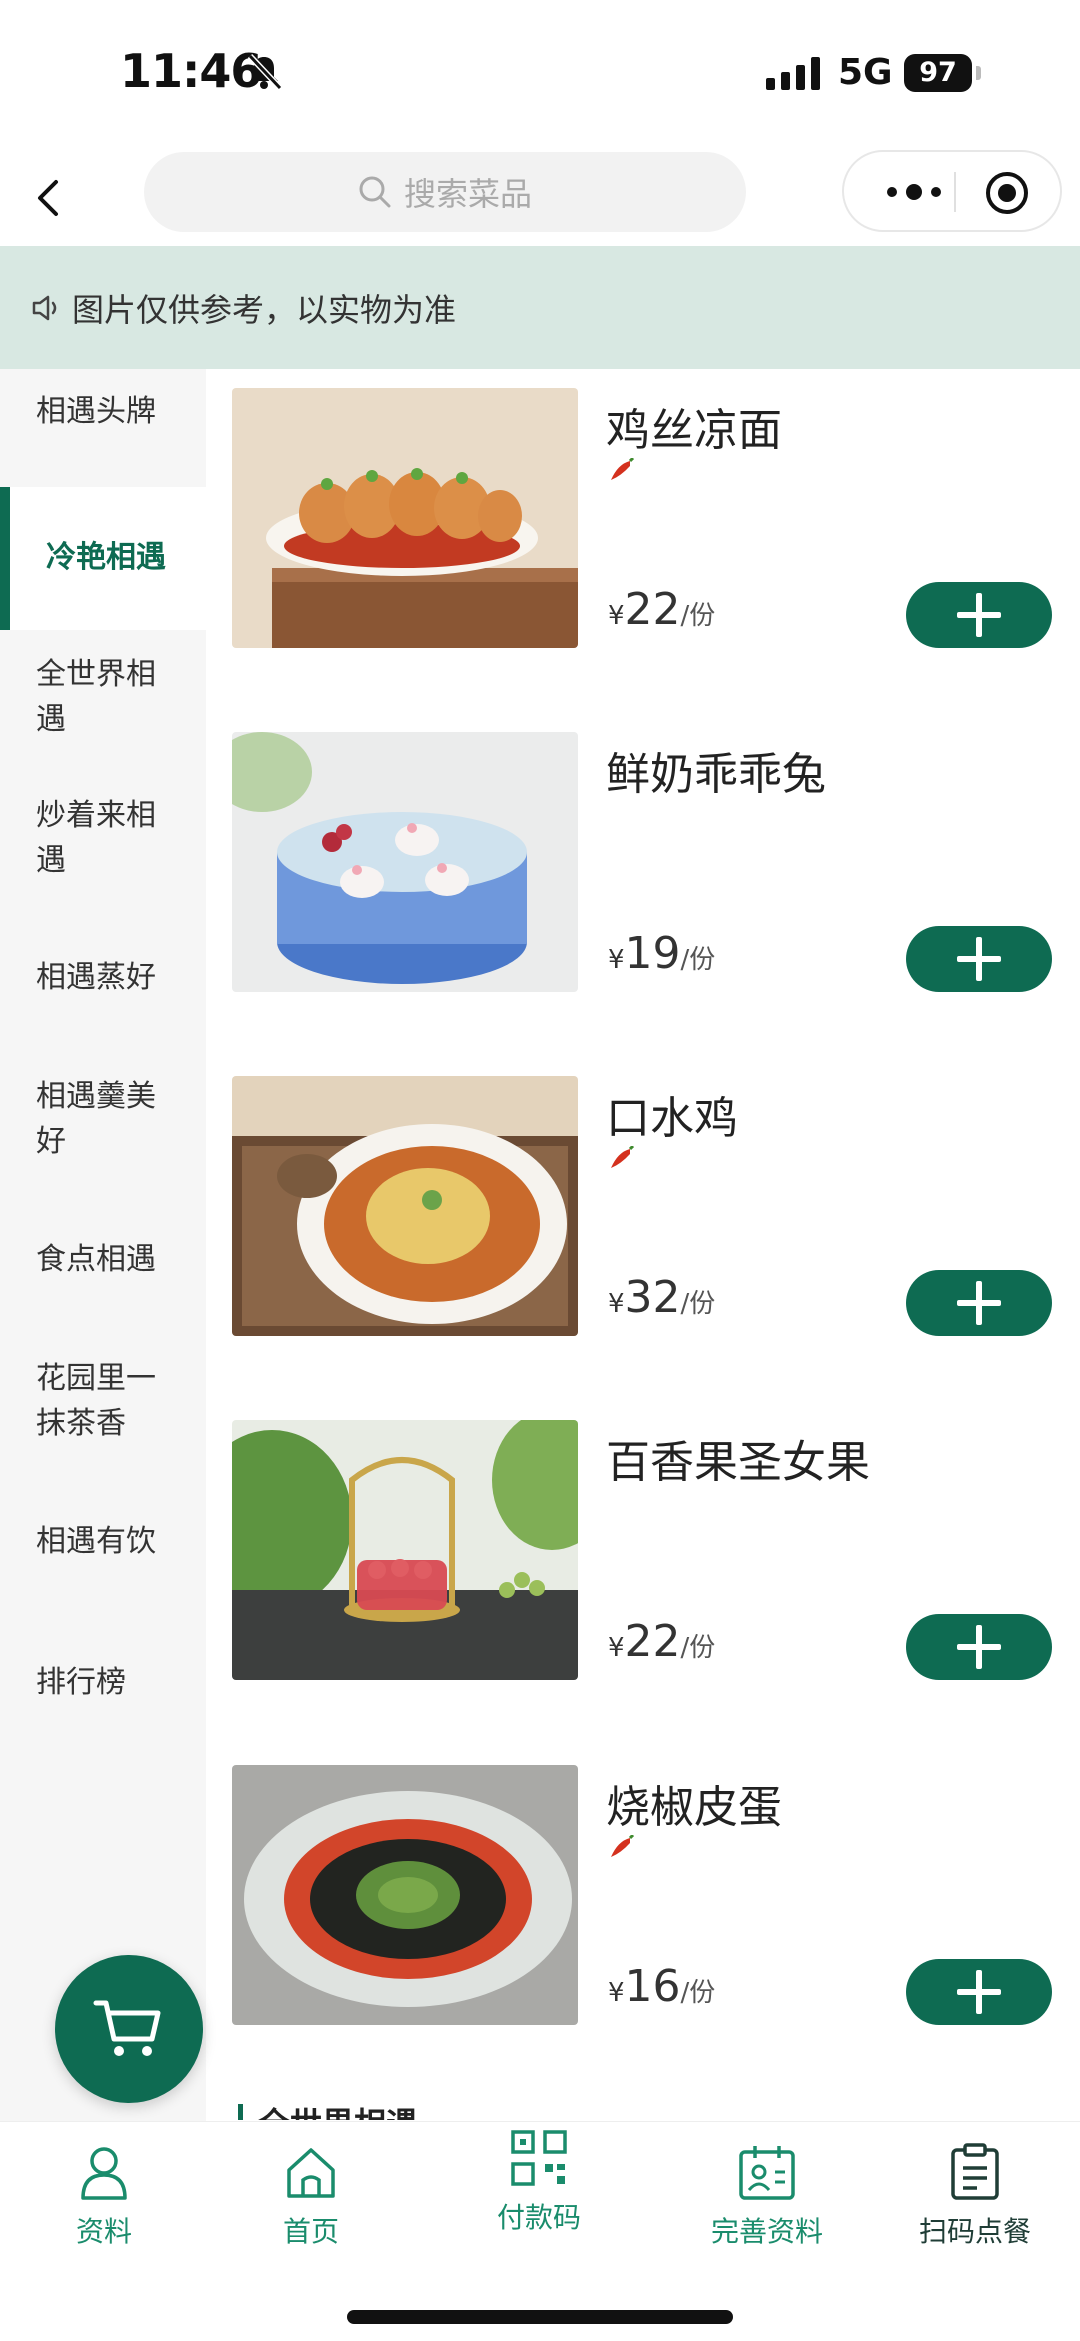 The width and height of the screenshot is (1080, 2341). What do you see at coordinates (538, 2217) in the screenshot?
I see `tab-label: 付款码` at bounding box center [538, 2217].